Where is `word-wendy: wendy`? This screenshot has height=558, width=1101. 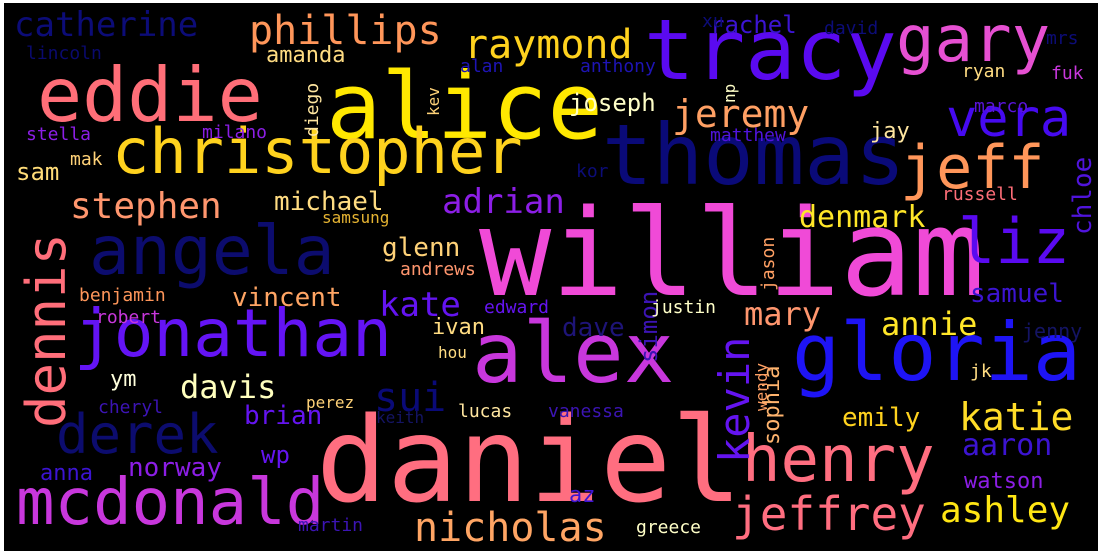 word-wendy: wendy is located at coordinates (761, 386).